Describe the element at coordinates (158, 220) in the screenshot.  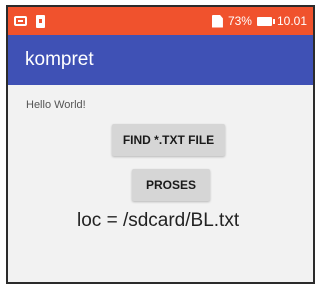
I see `location-text: loc = /sdcard/BL.txt` at that location.